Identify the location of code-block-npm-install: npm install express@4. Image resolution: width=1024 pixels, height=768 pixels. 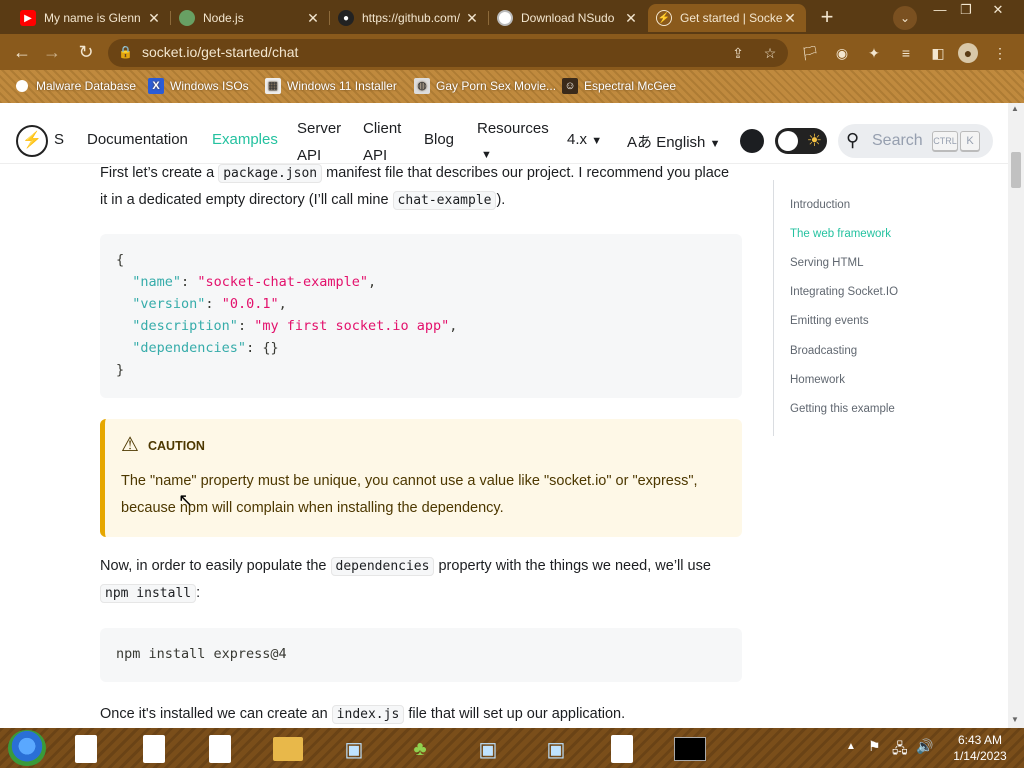
(421, 655).